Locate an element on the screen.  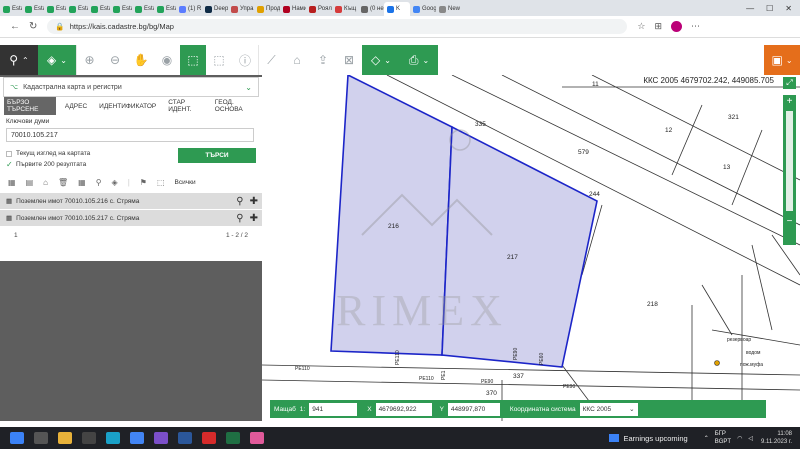
search-button: ТЪРСИ is located at coordinates (217, 155).